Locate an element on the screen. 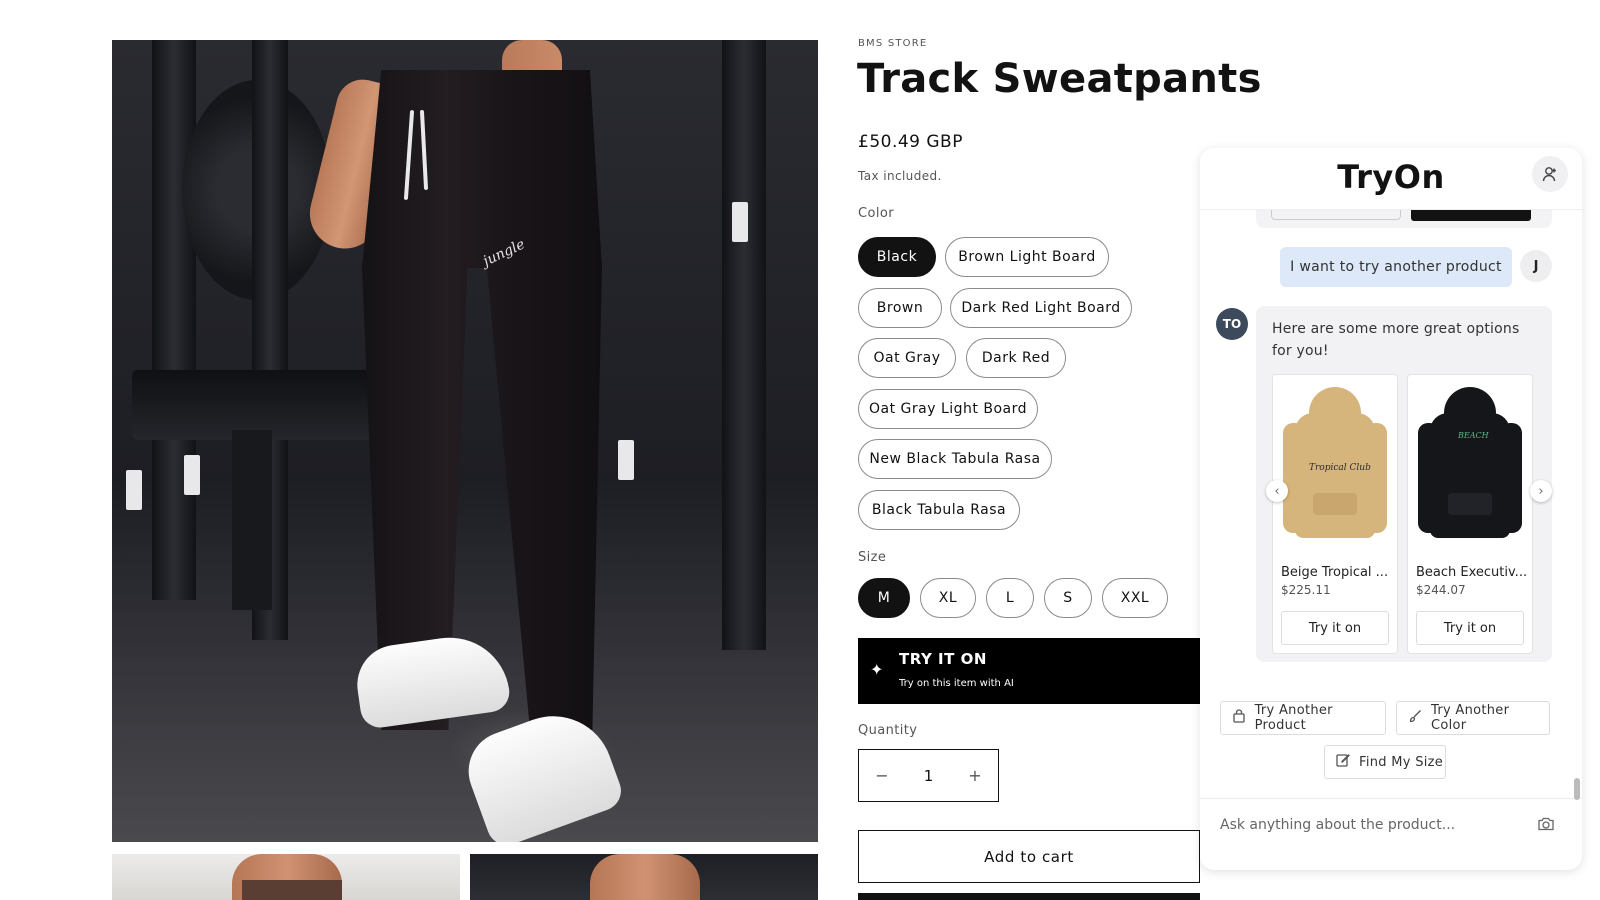 The height and width of the screenshot is (900, 1600). edit-icon is located at coordinates (1343, 762).